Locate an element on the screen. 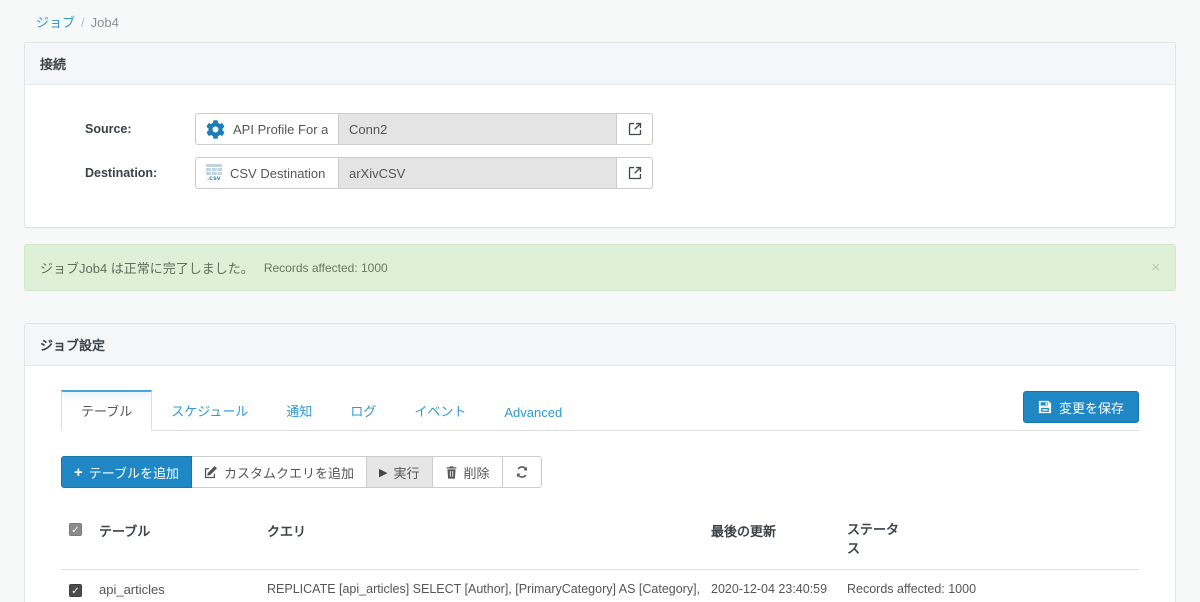  gear-icon is located at coordinates (215, 129).